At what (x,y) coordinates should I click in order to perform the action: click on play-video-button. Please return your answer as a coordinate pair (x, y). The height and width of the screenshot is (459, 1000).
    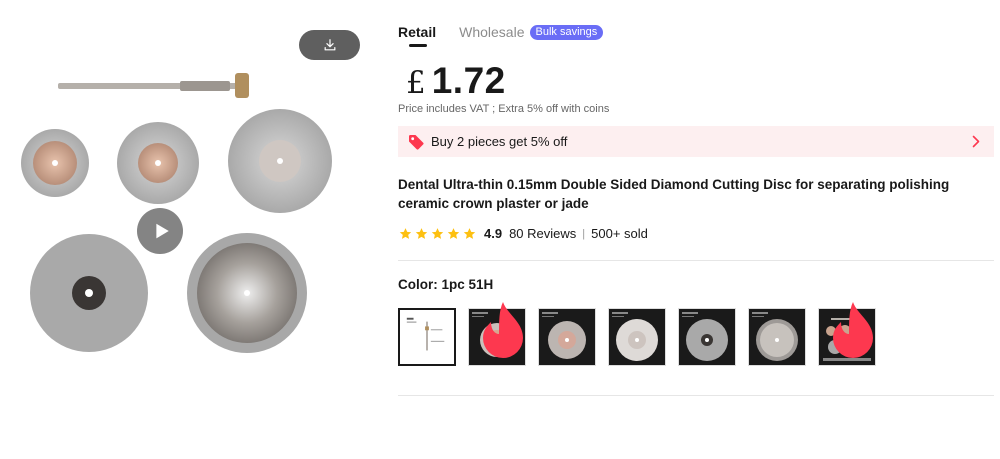
    Looking at the image, I should click on (160, 231).